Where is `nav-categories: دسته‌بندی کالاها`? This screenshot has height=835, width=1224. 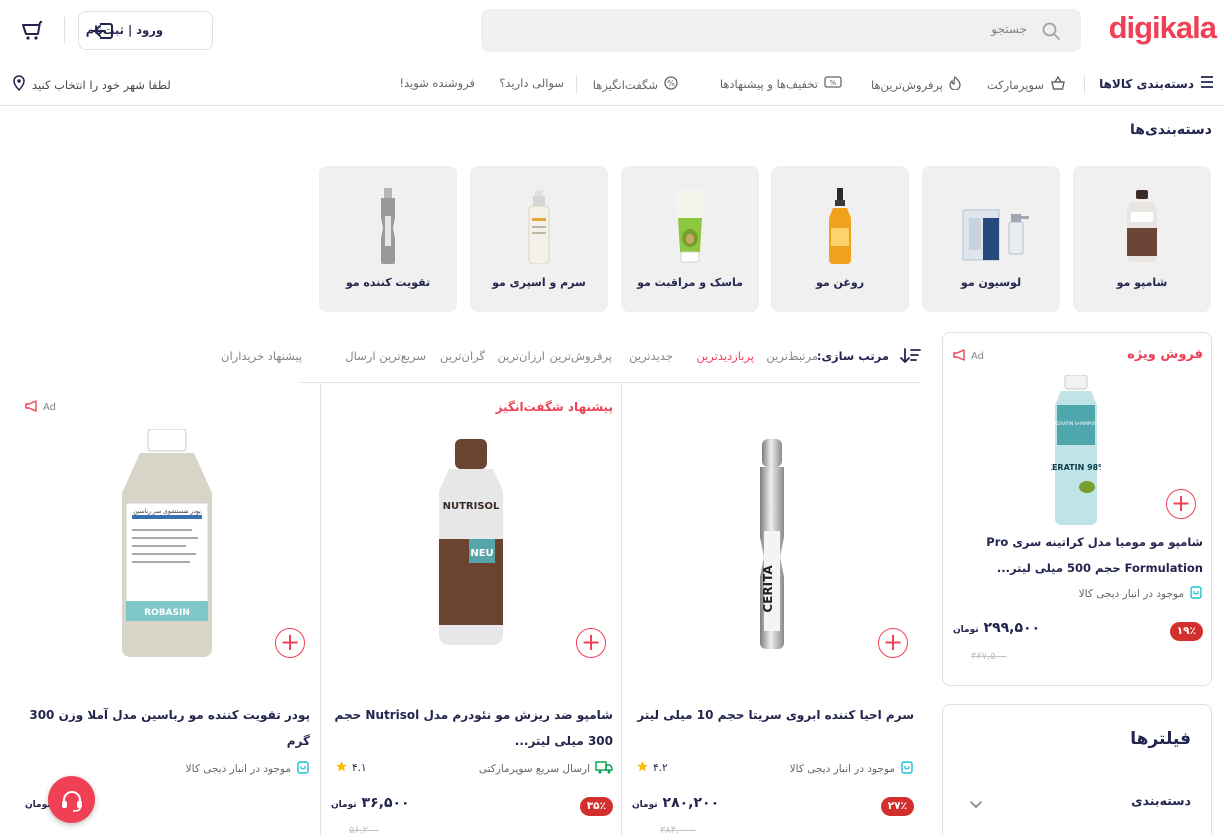
nav-categories: دسته‌بندی کالاها is located at coordinates (1156, 83).